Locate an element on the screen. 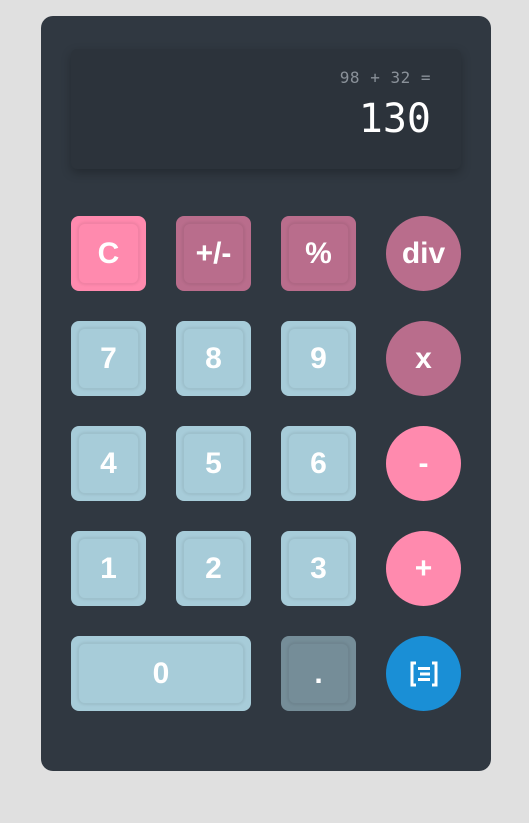 The image size is (529, 823). negate-button: +/- is located at coordinates (213, 253).